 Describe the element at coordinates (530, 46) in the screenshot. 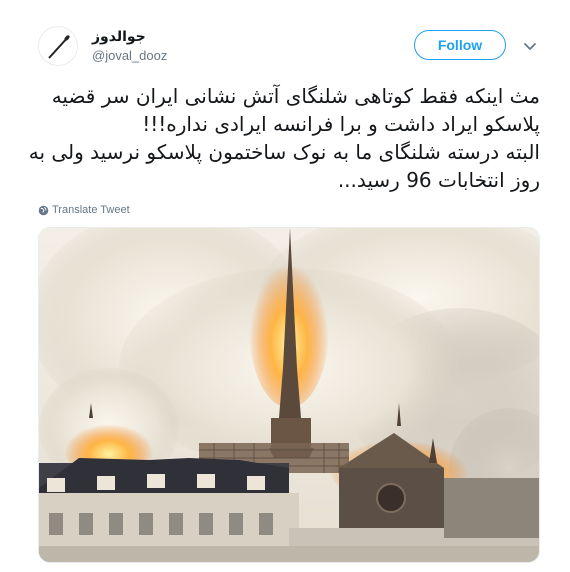

I see `chevron-down-icon` at that location.